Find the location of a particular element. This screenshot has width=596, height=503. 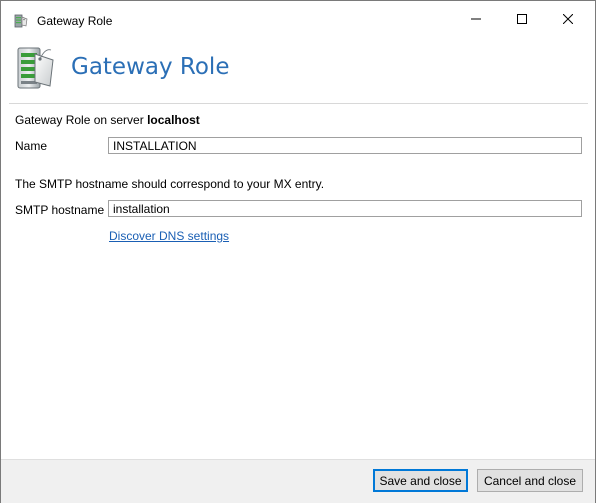

title-bar: Gateway Role is located at coordinates (298, 20).